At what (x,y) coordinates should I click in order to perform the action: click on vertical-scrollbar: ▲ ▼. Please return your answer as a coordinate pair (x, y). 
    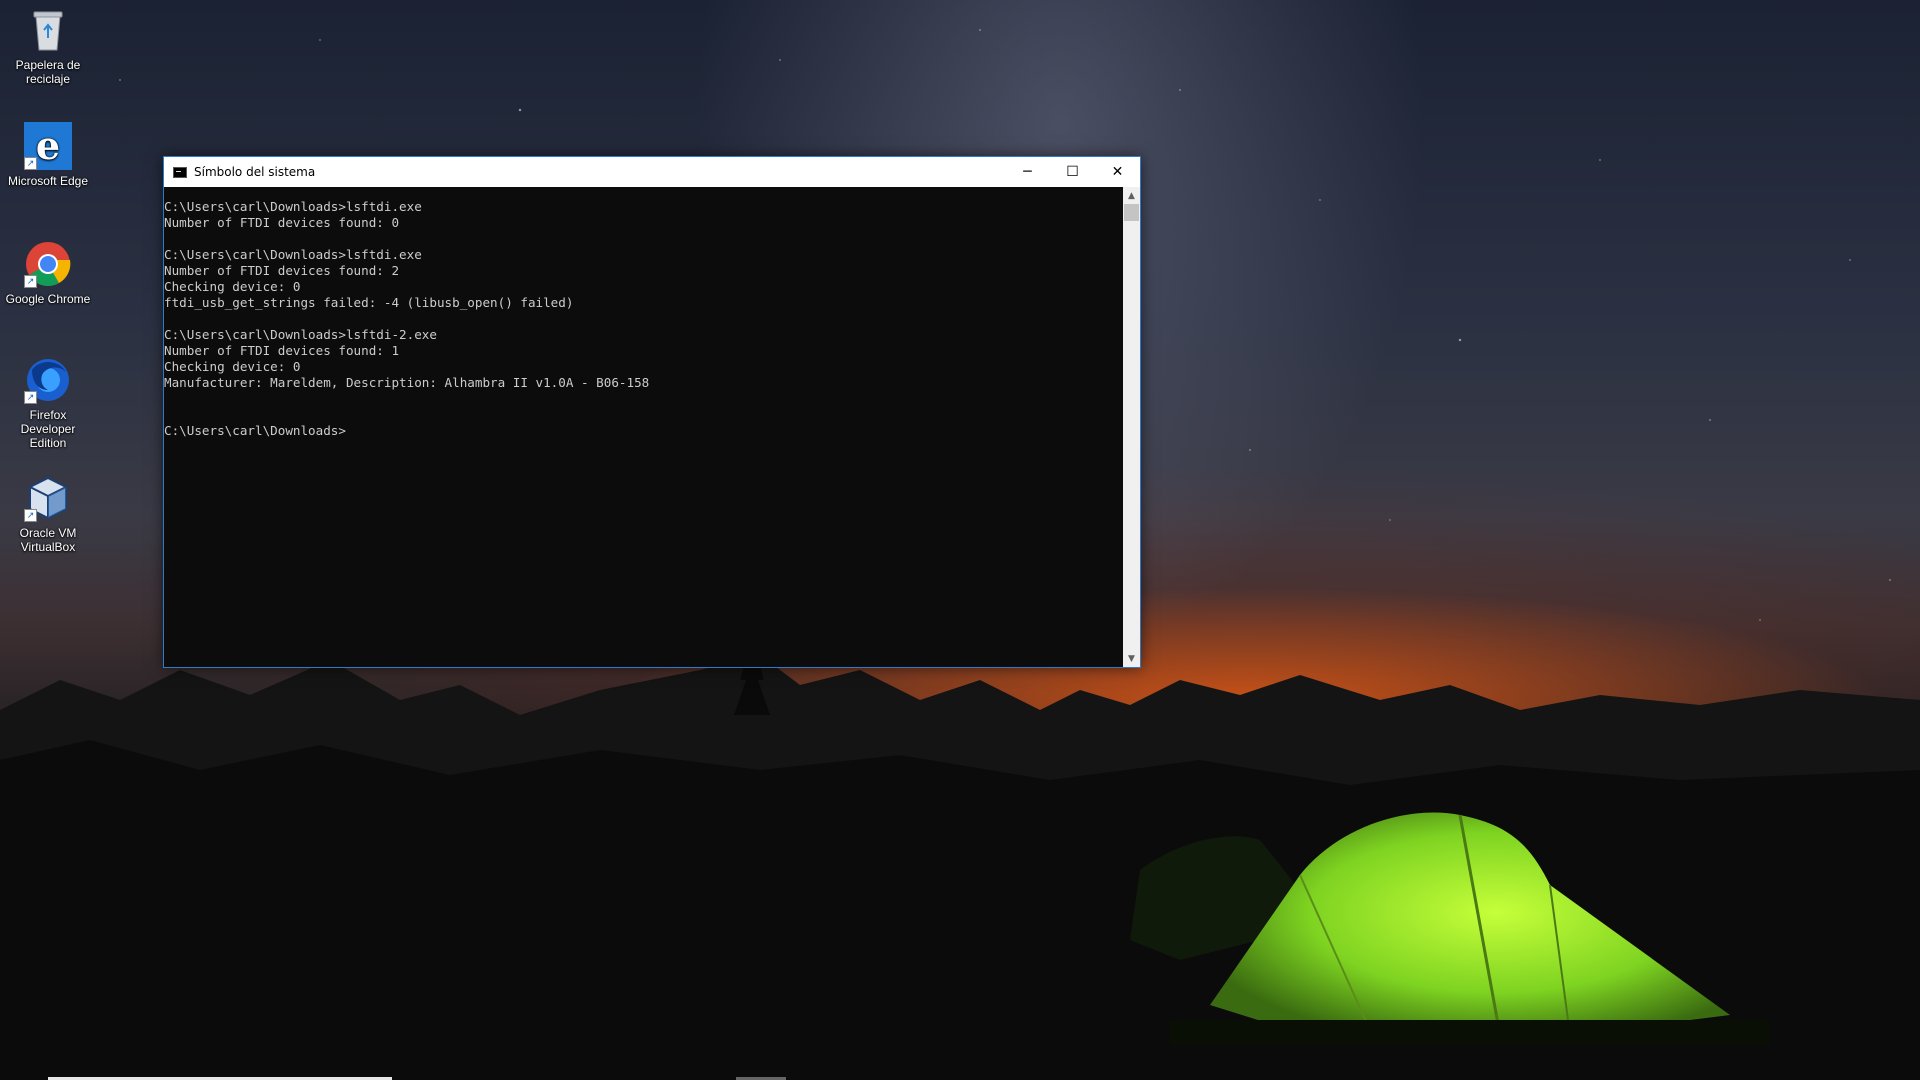
    Looking at the image, I should click on (1131, 427).